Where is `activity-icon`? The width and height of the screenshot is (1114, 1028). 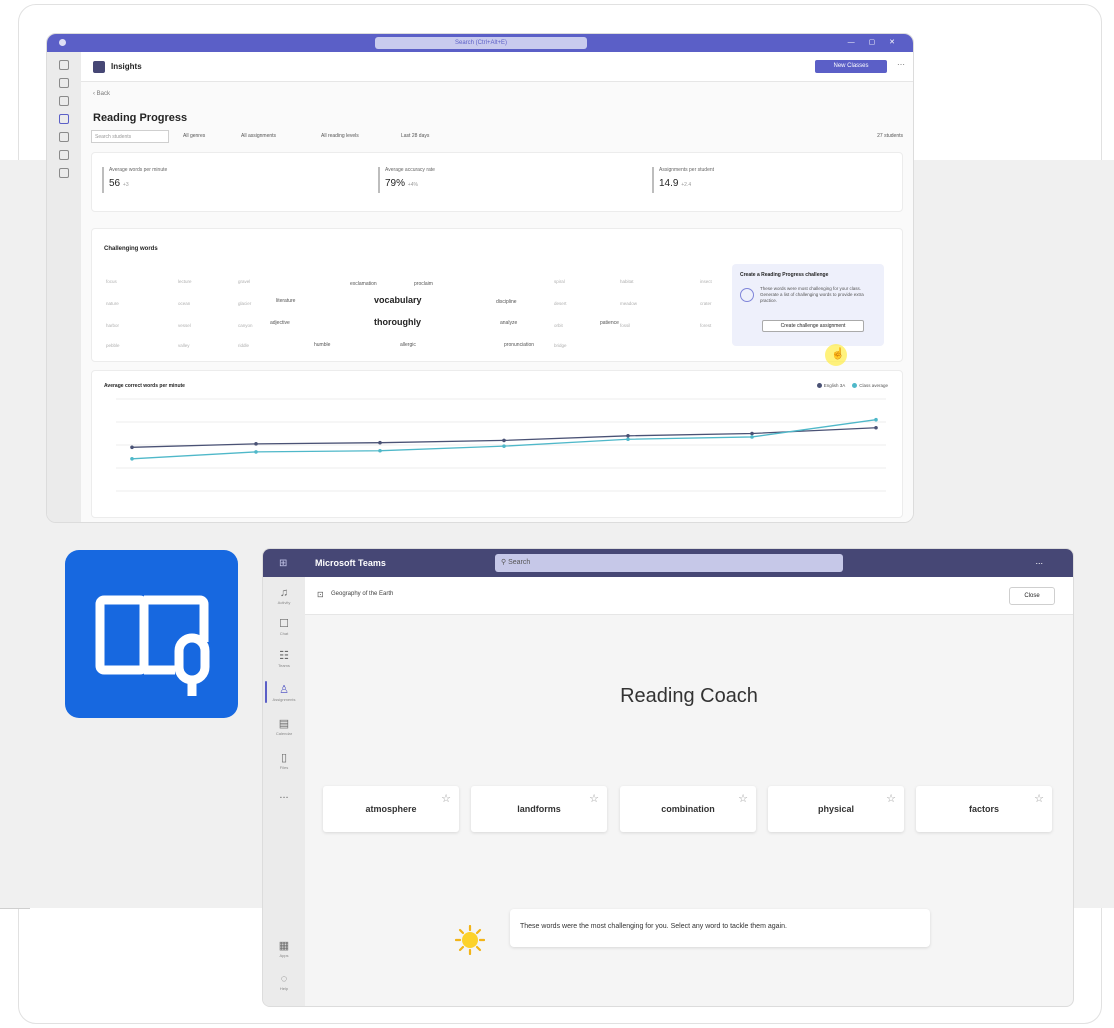
activity-icon is located at coordinates (64, 65).